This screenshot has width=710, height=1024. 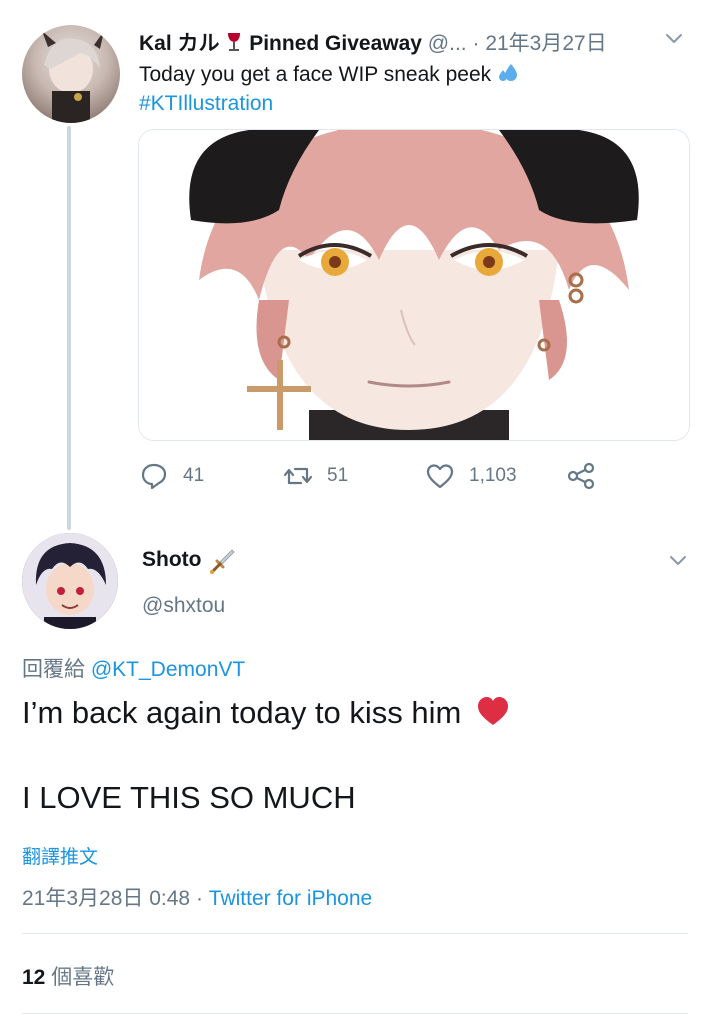 I want to click on thread-connector-line, so click(x=69, y=328).